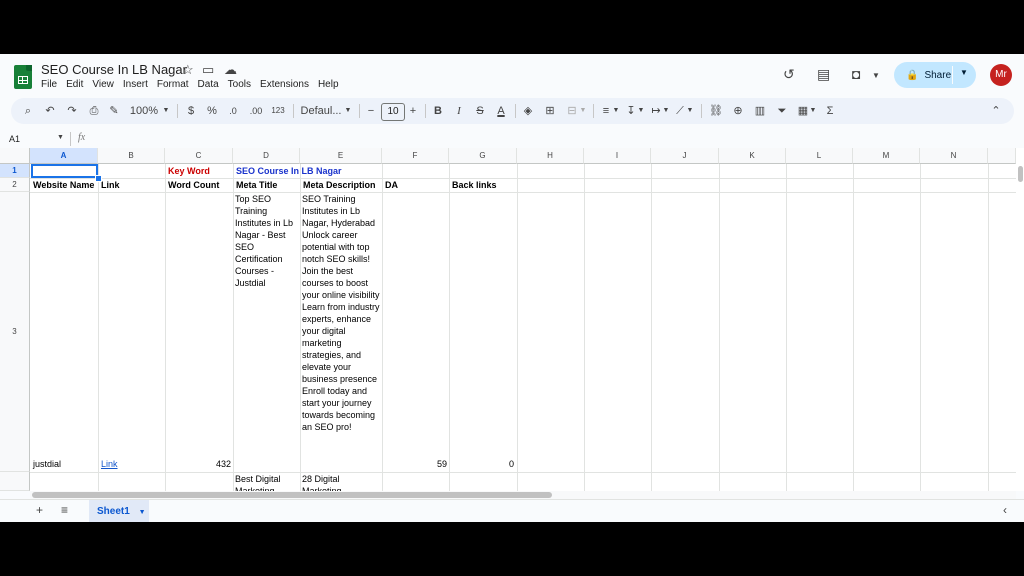  What do you see at coordinates (278, 111) in the screenshot?
I see `number-format-button: 123` at bounding box center [278, 111].